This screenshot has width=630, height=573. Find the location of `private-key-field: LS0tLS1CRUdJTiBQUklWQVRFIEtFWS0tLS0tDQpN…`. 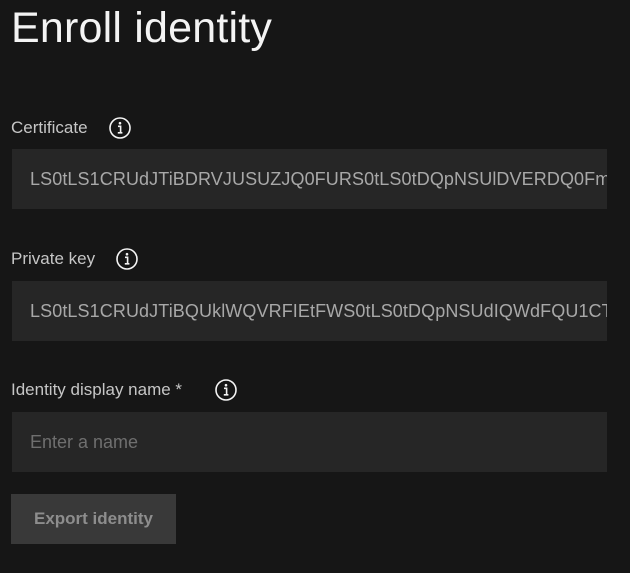

private-key-field: LS0tLS1CRUdJTiBQUklWQVRFIEtFWS0tLS0tDQpN… is located at coordinates (309, 311).